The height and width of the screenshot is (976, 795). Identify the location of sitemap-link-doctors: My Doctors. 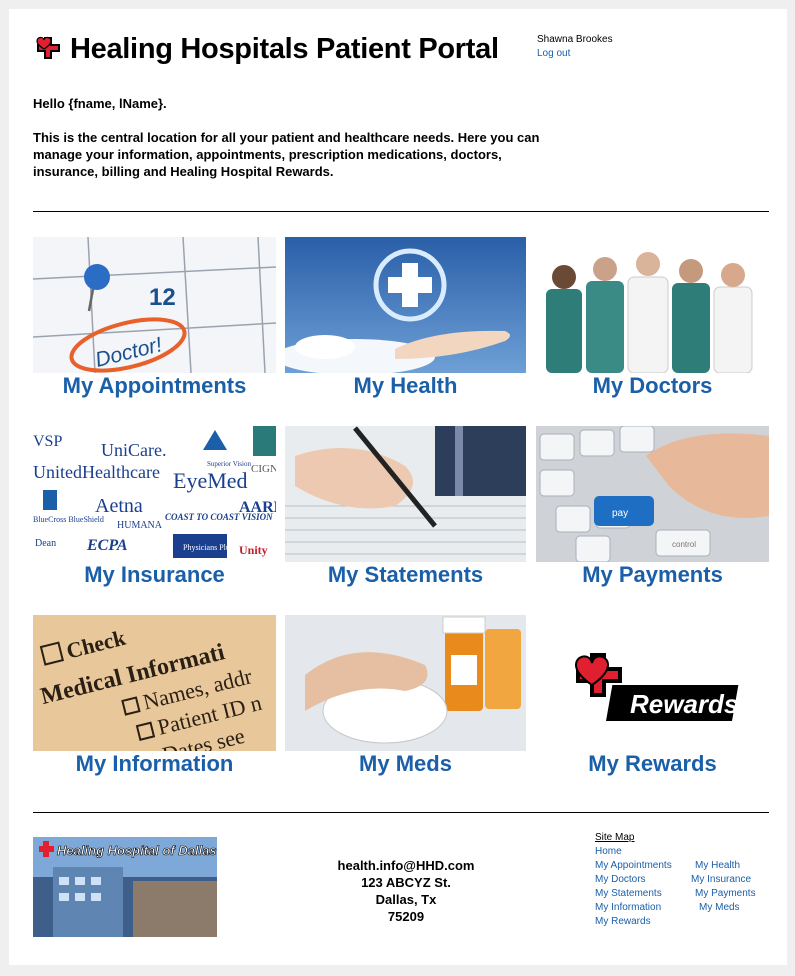
(643, 880).